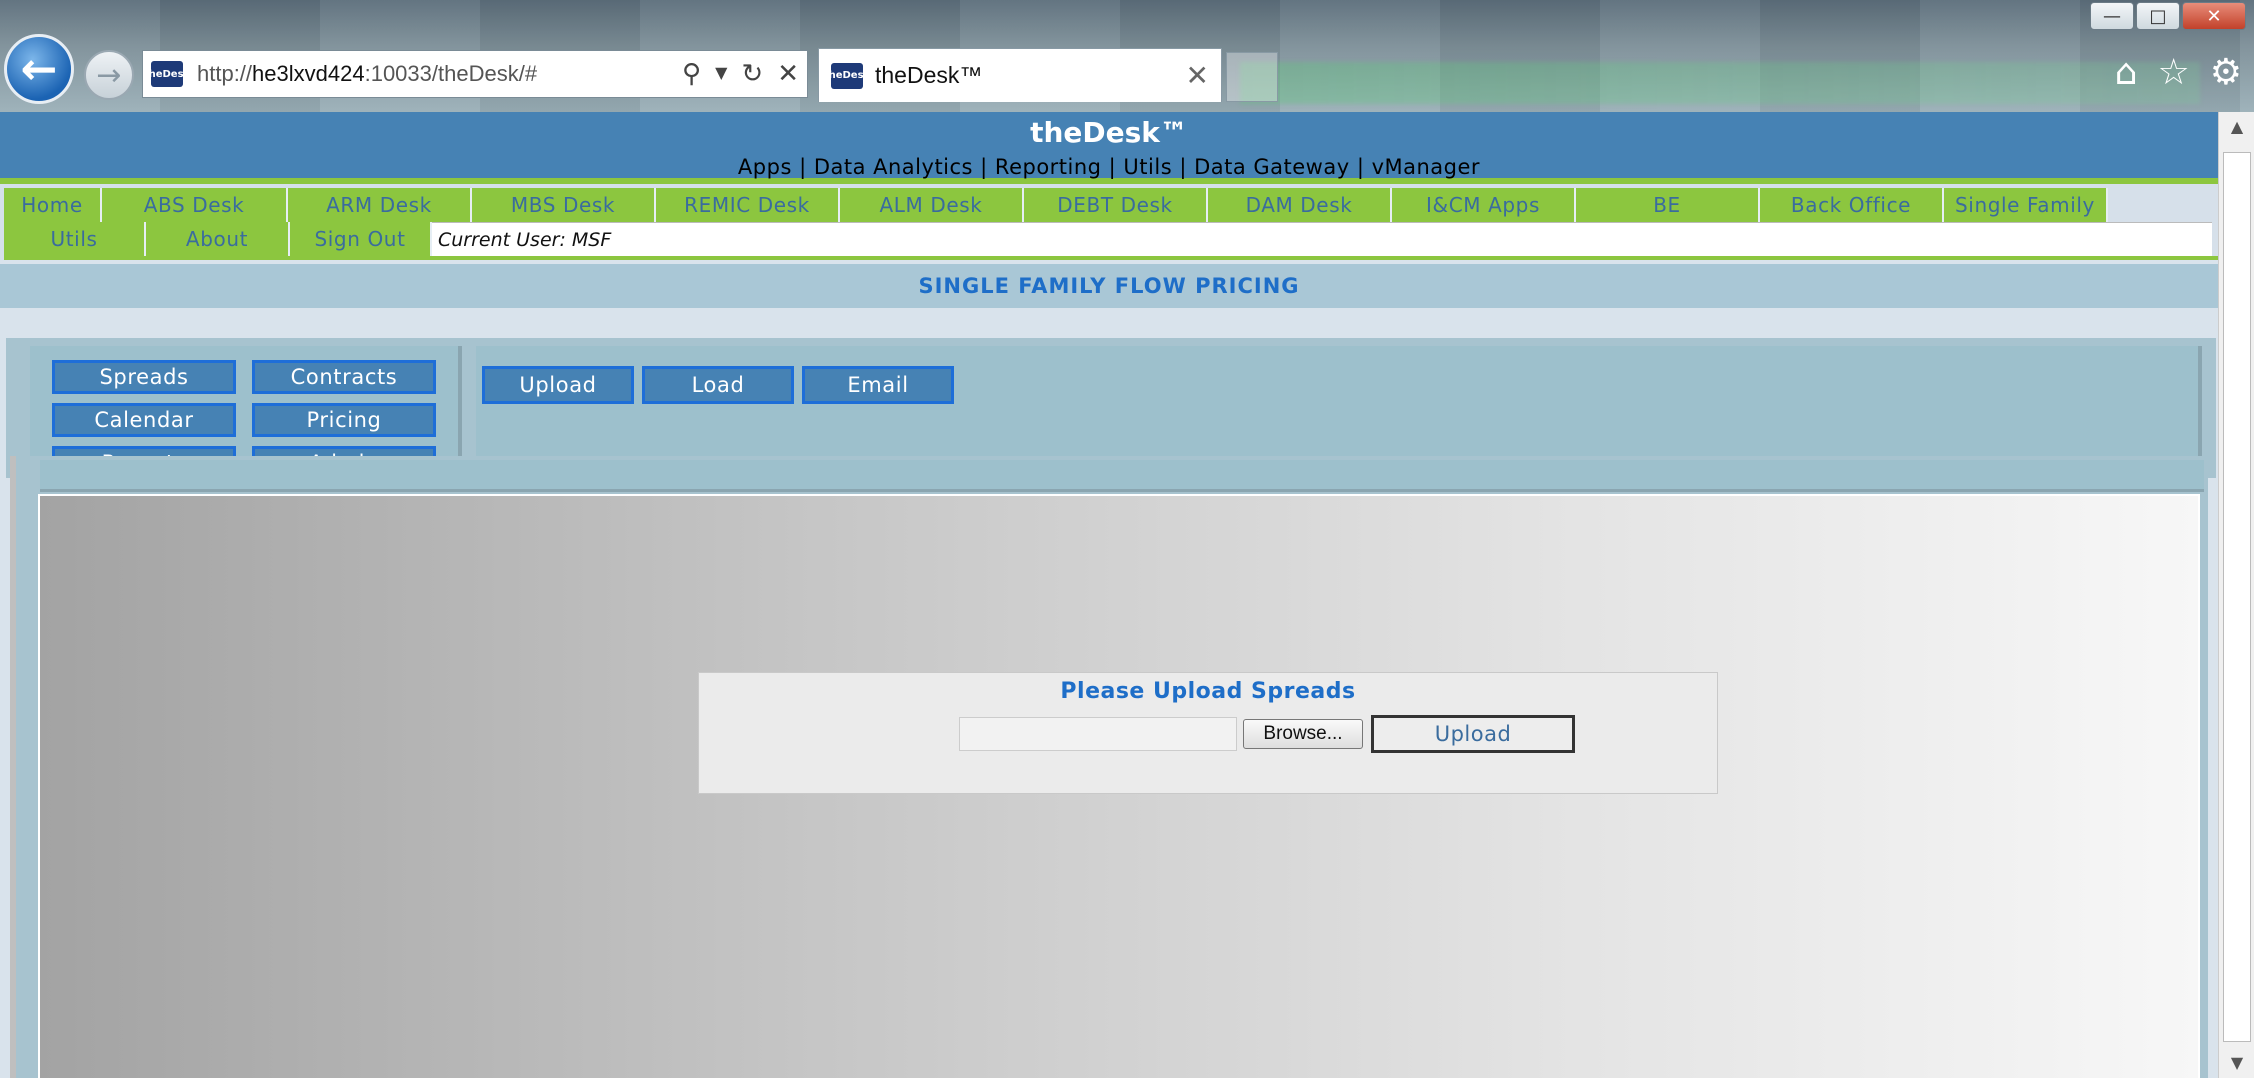  I want to click on site-favicon-icon: theDesk, so click(167, 74).